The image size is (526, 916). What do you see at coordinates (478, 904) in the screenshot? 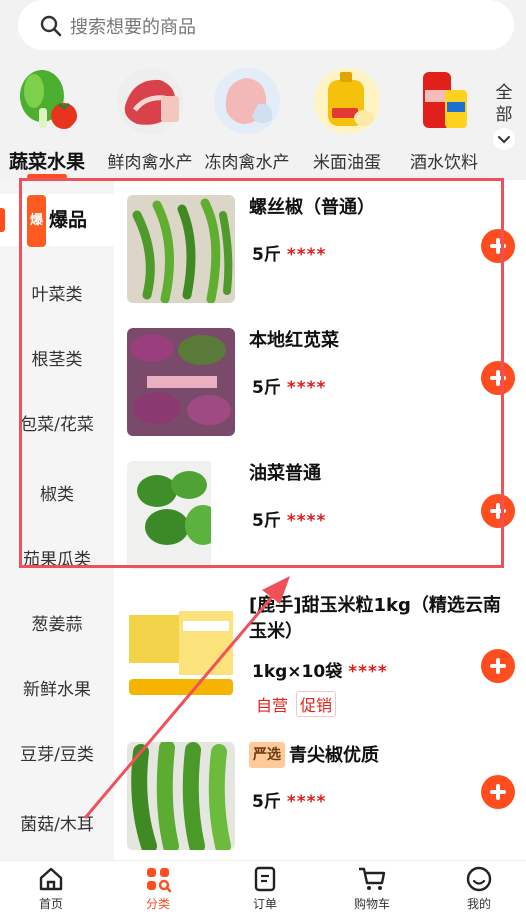
I see `tab-label: 我的` at bounding box center [478, 904].